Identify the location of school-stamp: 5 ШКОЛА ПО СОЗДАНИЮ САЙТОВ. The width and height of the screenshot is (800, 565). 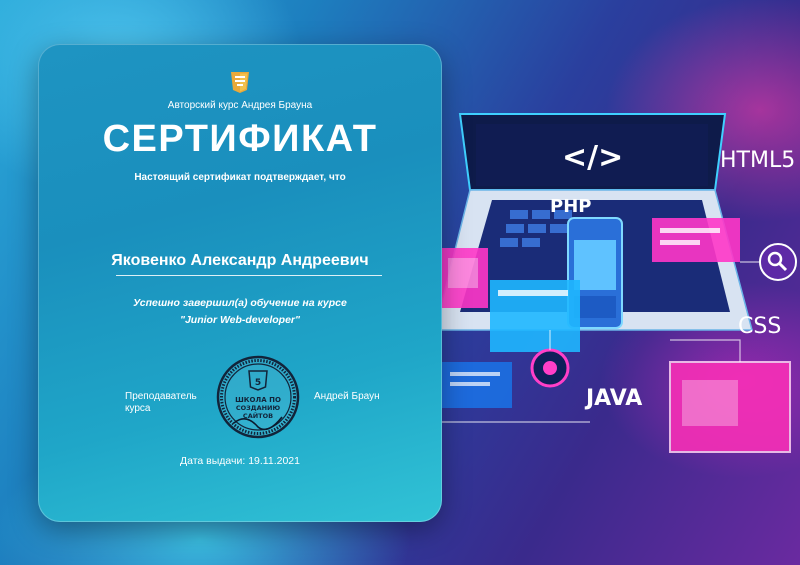
(258, 397).